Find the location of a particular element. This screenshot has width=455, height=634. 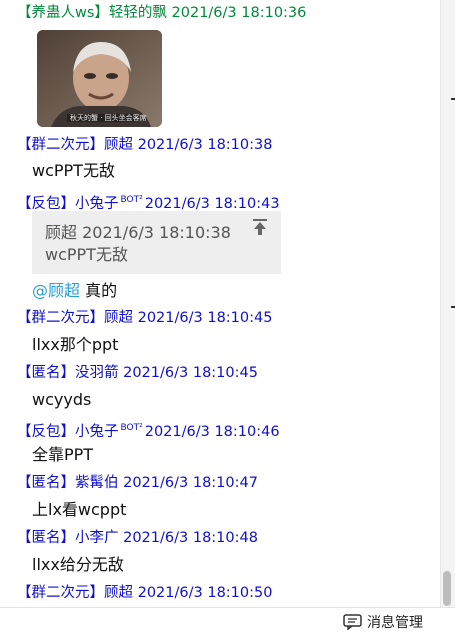

quoted-message: 顾超 2021/6/3 18:10:38 wcPPT无敌 is located at coordinates (156, 242).